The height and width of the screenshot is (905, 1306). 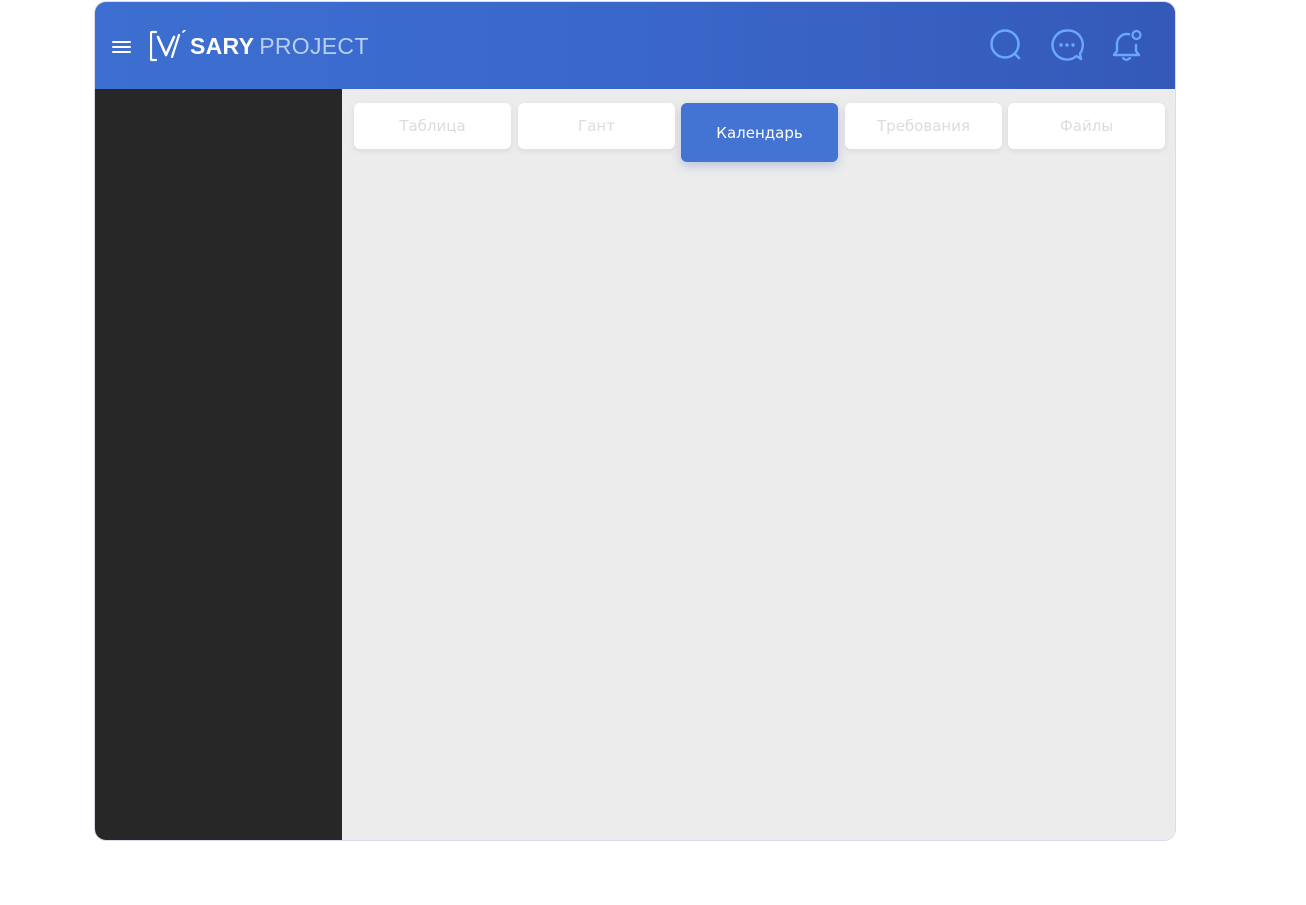 What do you see at coordinates (122, 47) in the screenshot?
I see `menu-icon` at bounding box center [122, 47].